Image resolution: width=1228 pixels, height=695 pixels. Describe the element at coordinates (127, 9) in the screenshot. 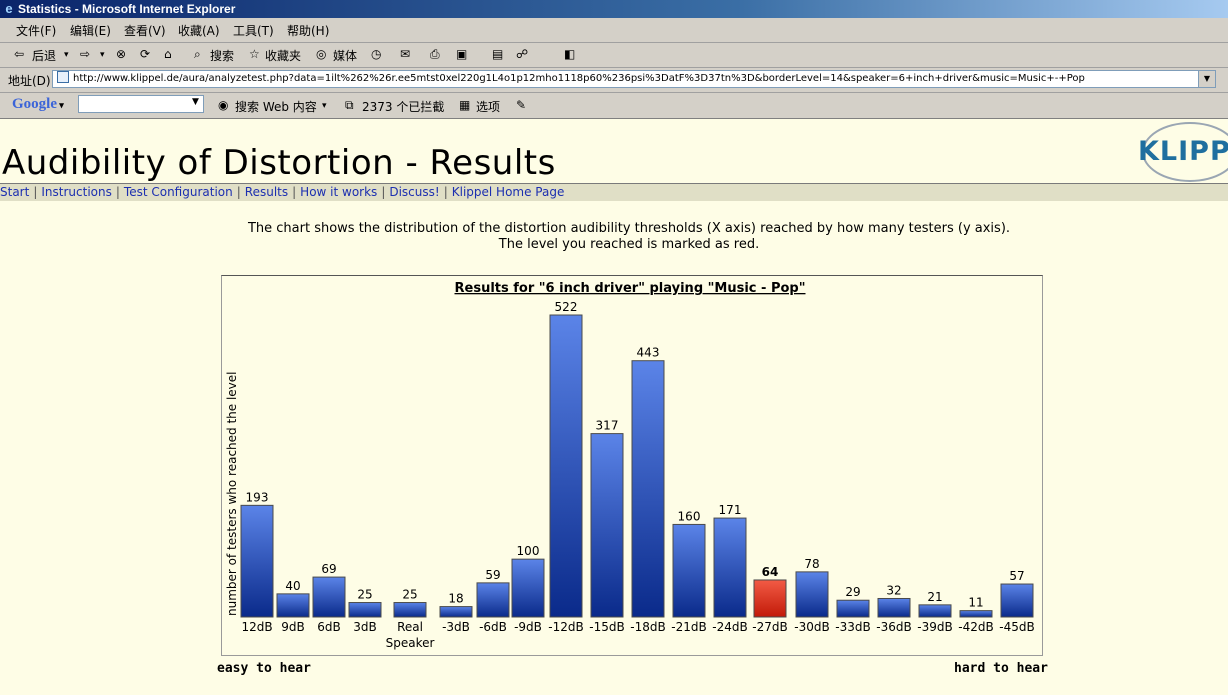

I see `window-title: Statistics - Microsoft Internet Explorer` at that location.